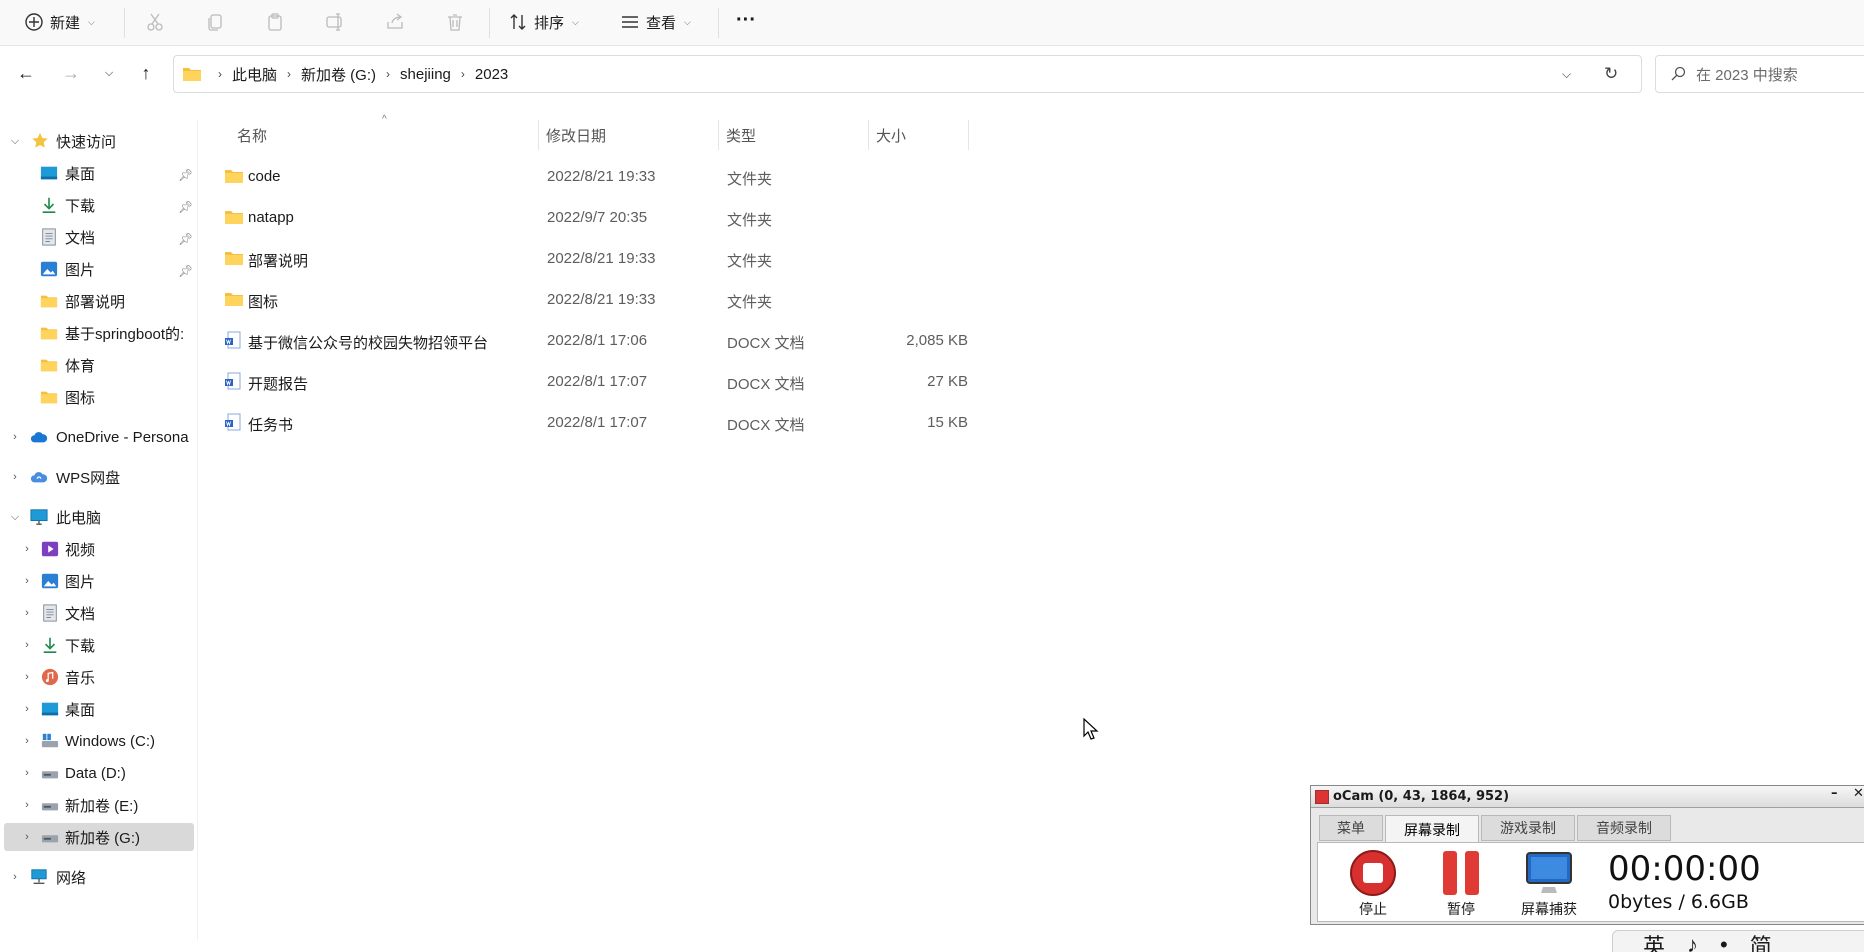 The height and width of the screenshot is (952, 1864). I want to click on delete-button, so click(455, 22).